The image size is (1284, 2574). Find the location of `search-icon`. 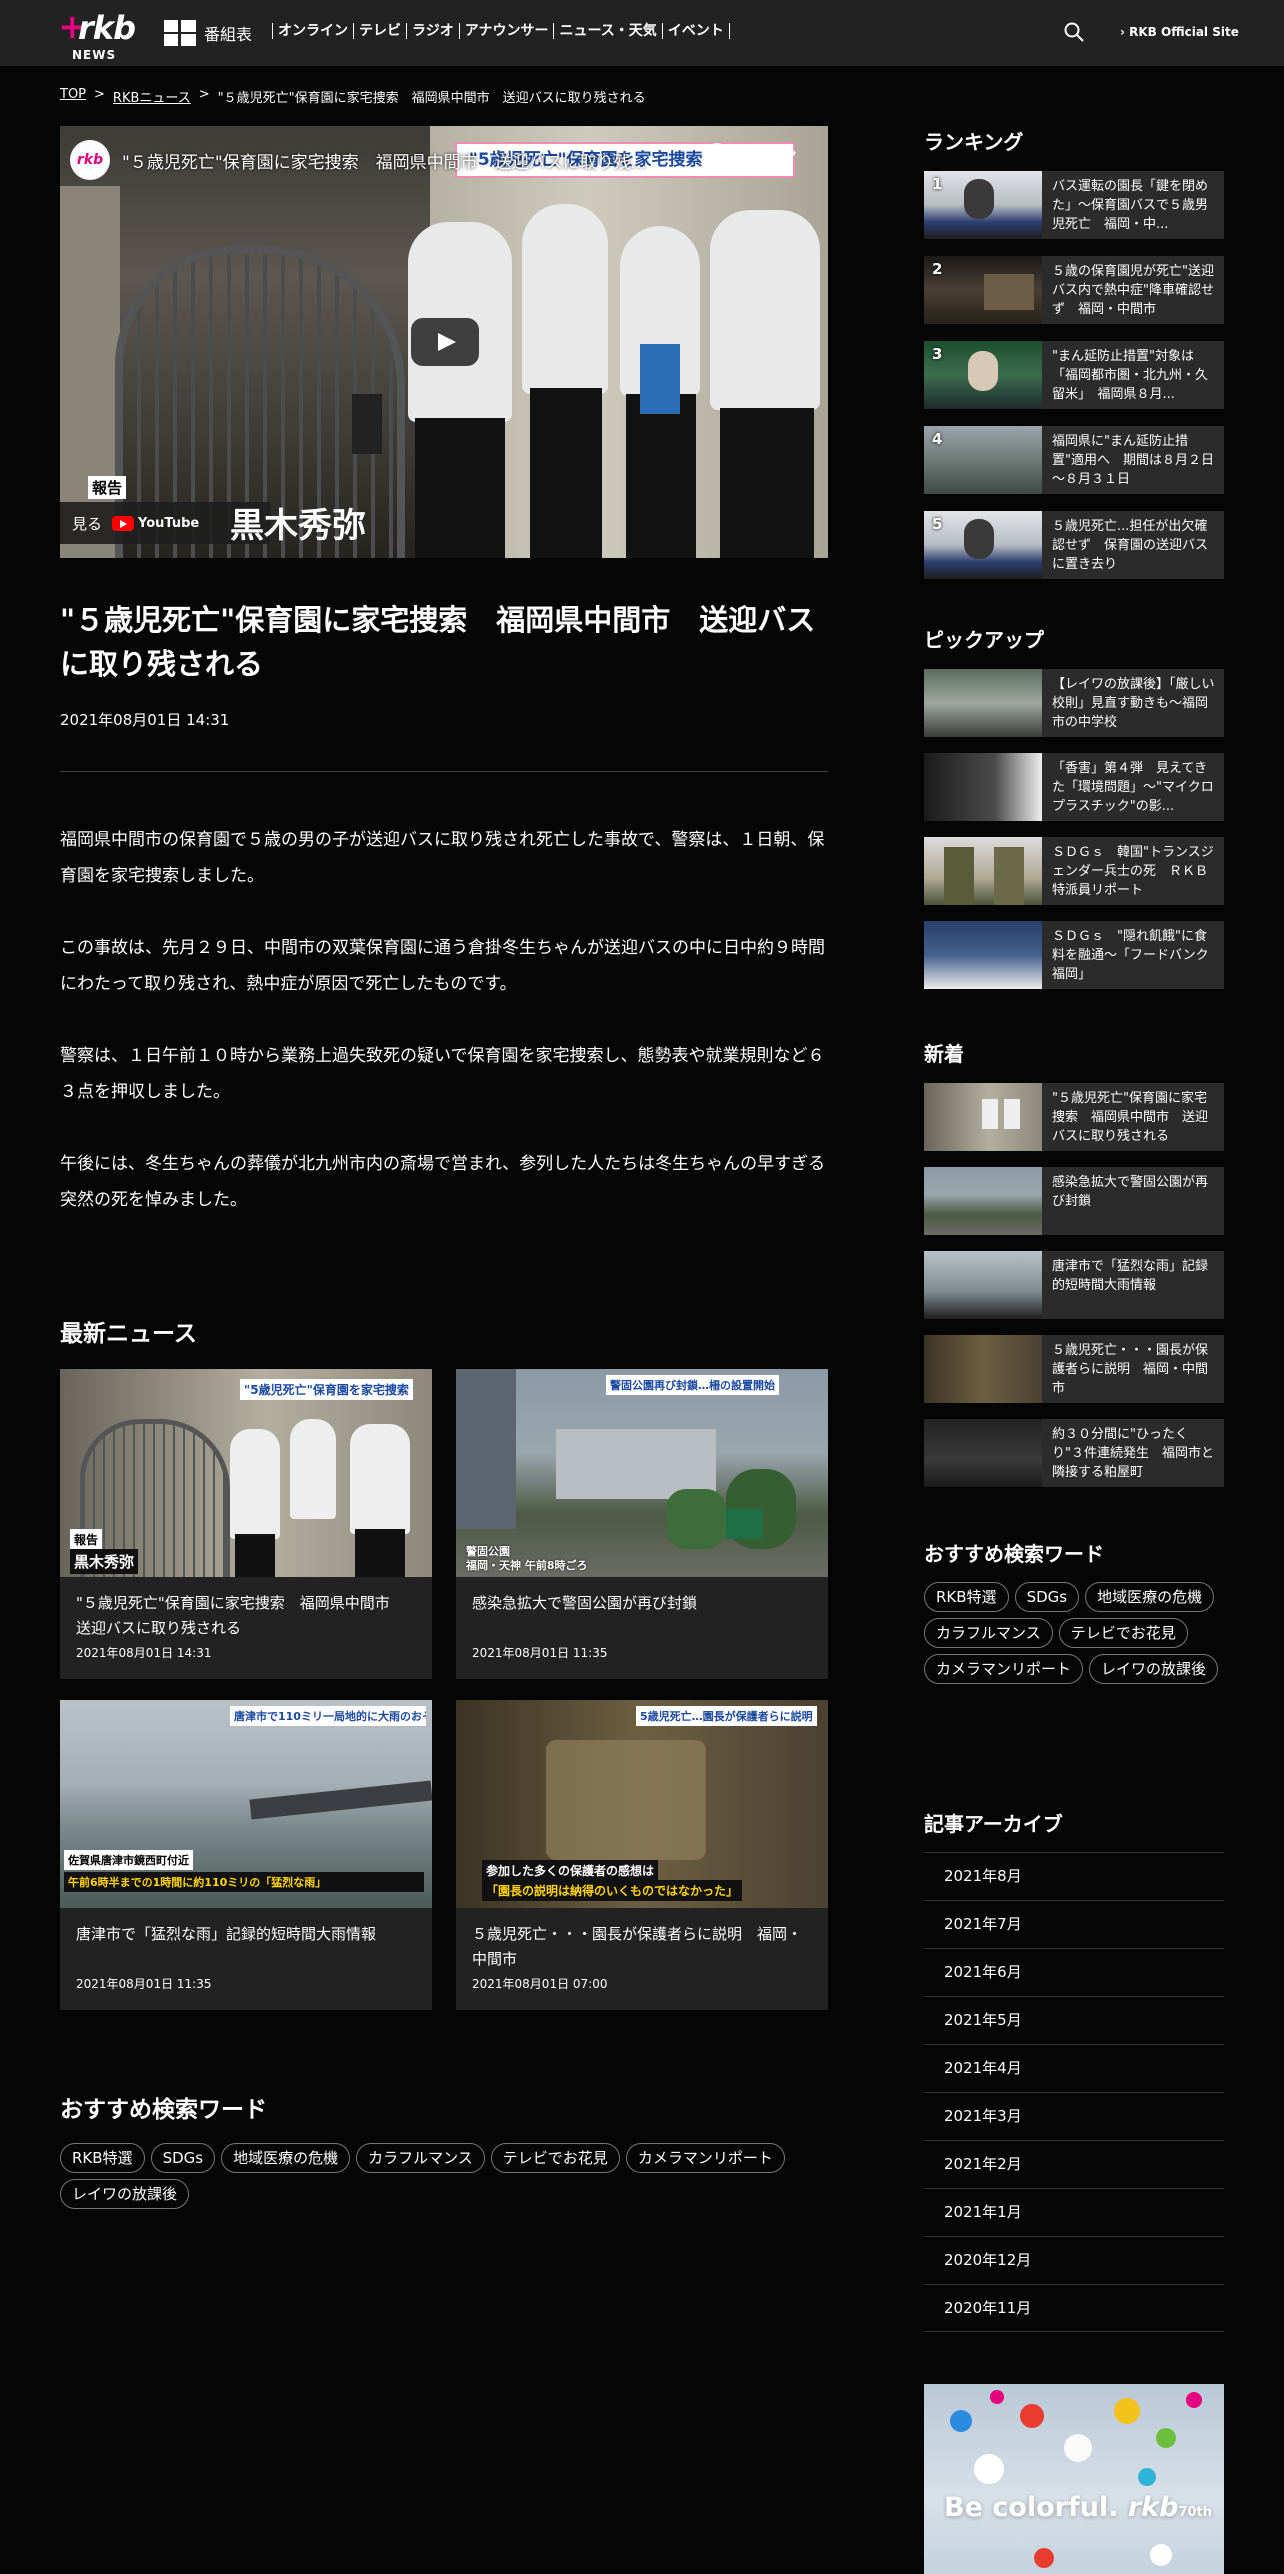

search-icon is located at coordinates (1074, 32).